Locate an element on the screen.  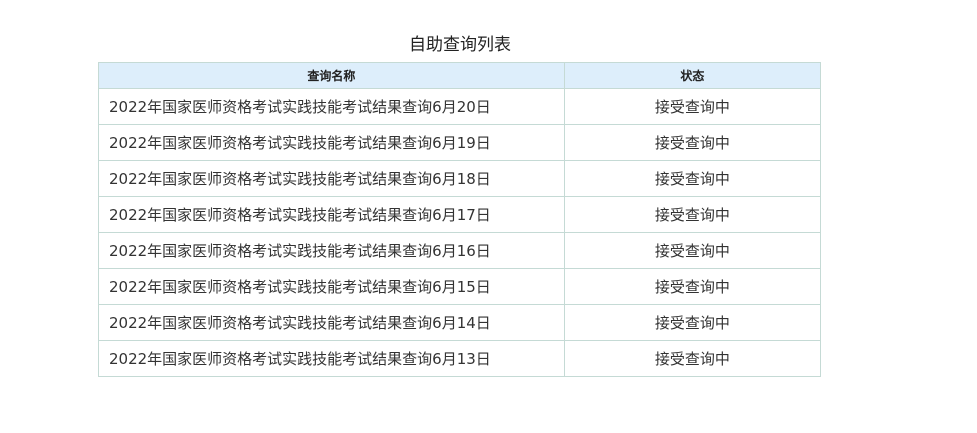
table-row: 2022年国家医师资格考试实践技能考试结果查询6月14日 接受查询中 is located at coordinates (460, 322).